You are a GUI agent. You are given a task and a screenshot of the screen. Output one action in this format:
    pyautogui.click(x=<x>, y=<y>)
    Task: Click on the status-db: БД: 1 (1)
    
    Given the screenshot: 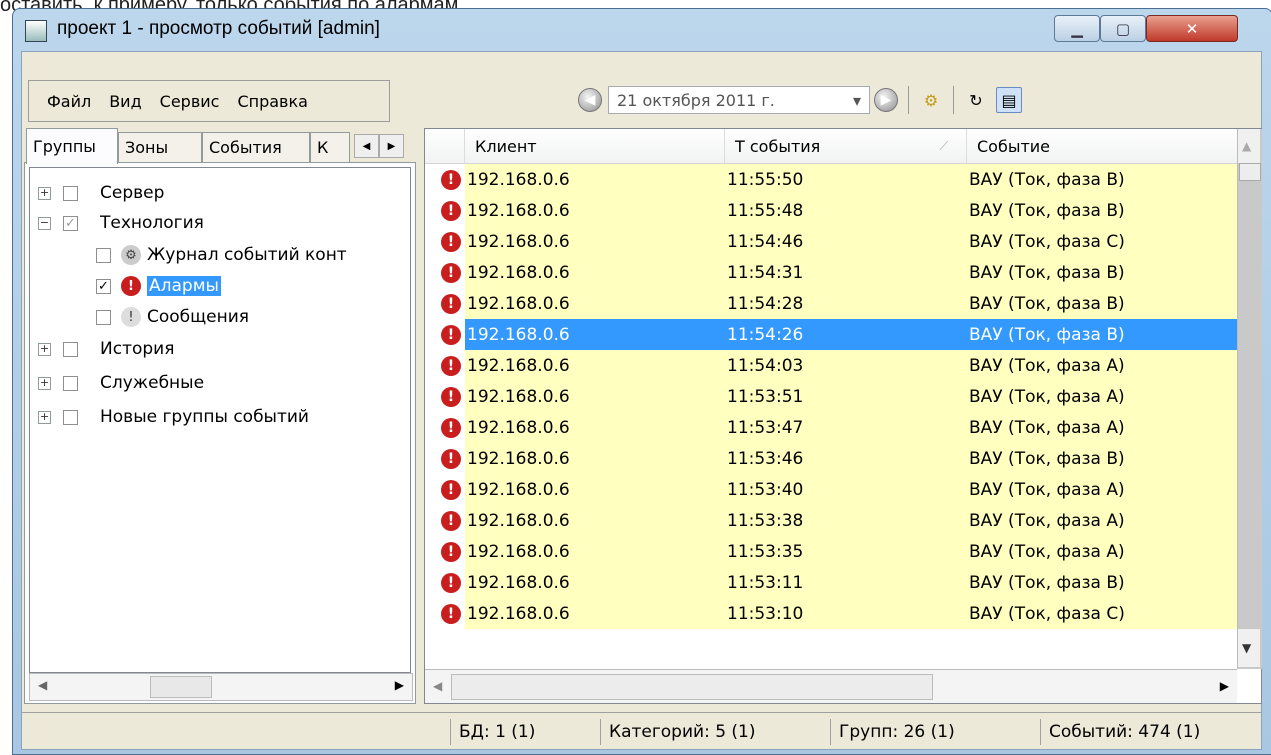 What is the action you would take?
    pyautogui.click(x=525, y=732)
    